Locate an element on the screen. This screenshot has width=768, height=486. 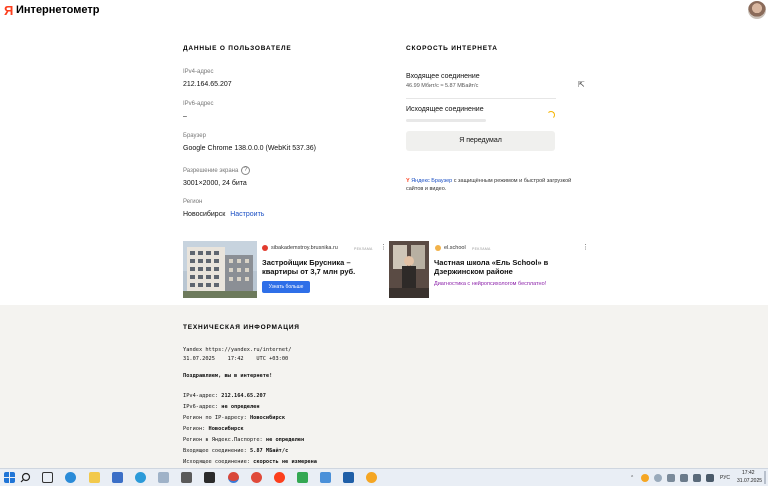
incoming-value: 46.99 Мбит/с ≈ 5.87 МБайт/с is located at coordinates (442, 86).